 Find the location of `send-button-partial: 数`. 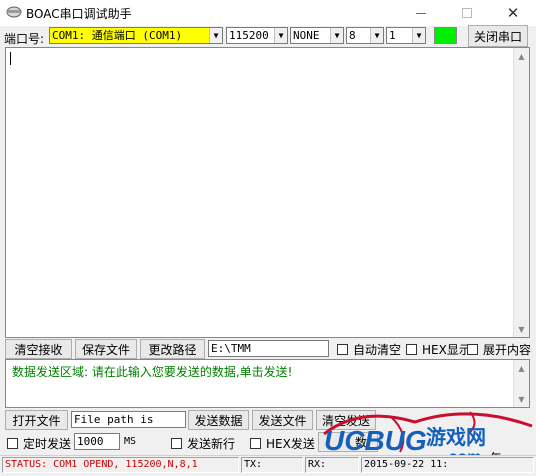

send-button-partial: 数 is located at coordinates (348, 442).